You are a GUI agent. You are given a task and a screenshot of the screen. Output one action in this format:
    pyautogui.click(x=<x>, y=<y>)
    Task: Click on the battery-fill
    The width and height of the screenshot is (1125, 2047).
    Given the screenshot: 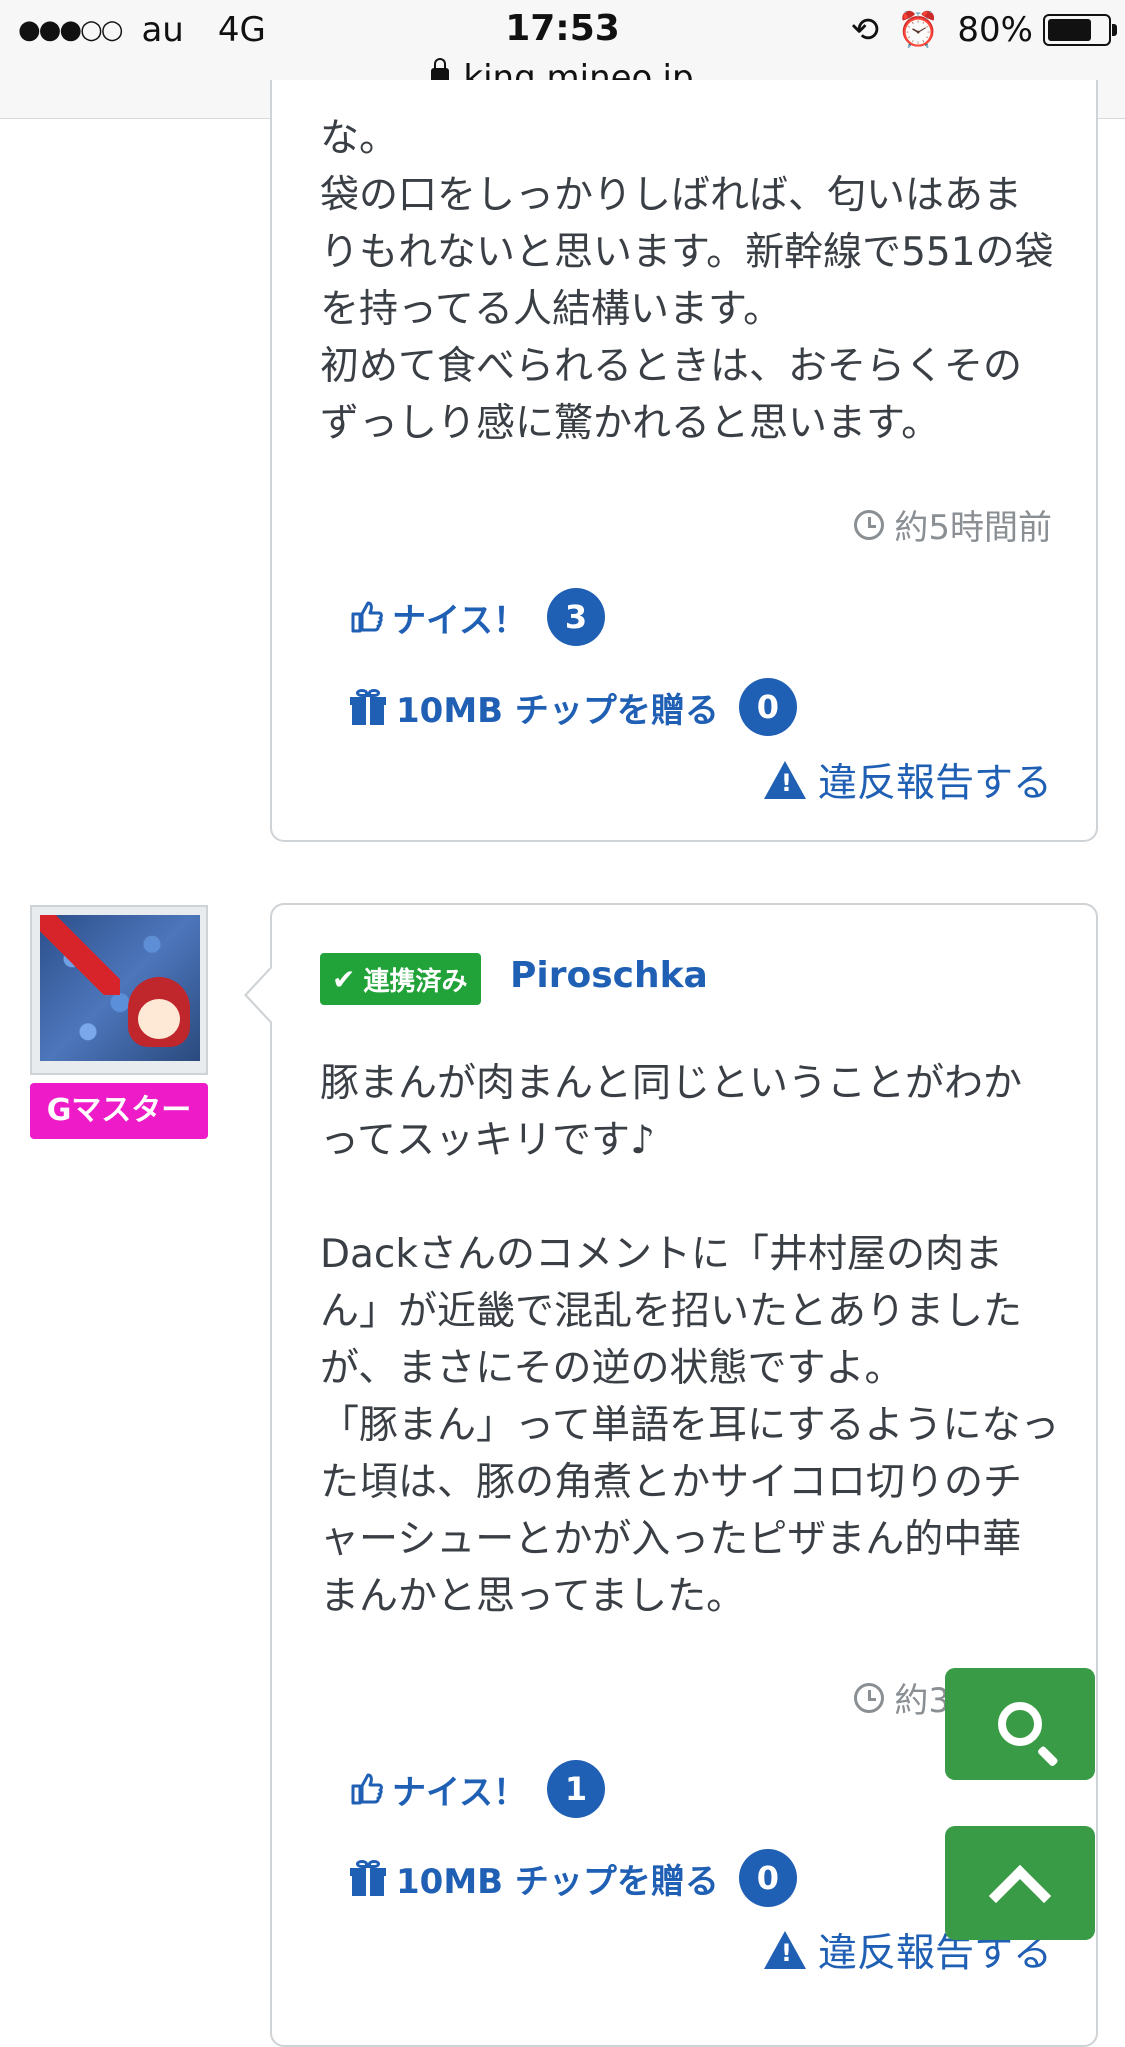 What is the action you would take?
    pyautogui.click(x=1069, y=30)
    